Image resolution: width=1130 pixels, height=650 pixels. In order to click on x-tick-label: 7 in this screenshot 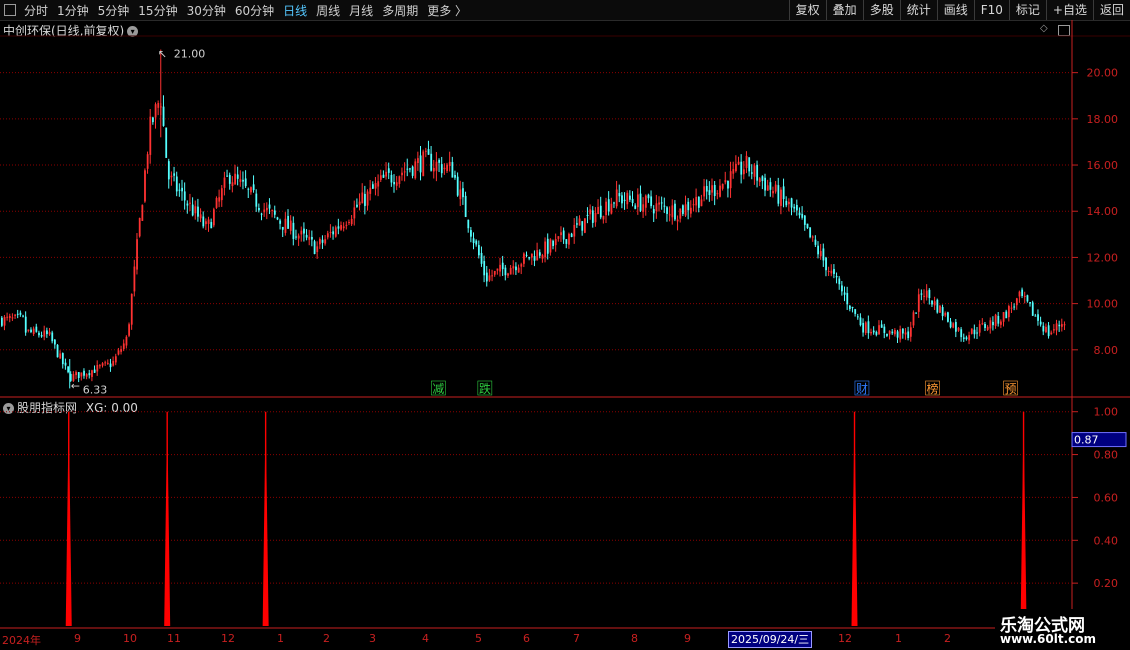, I will do `click(576, 638)`.